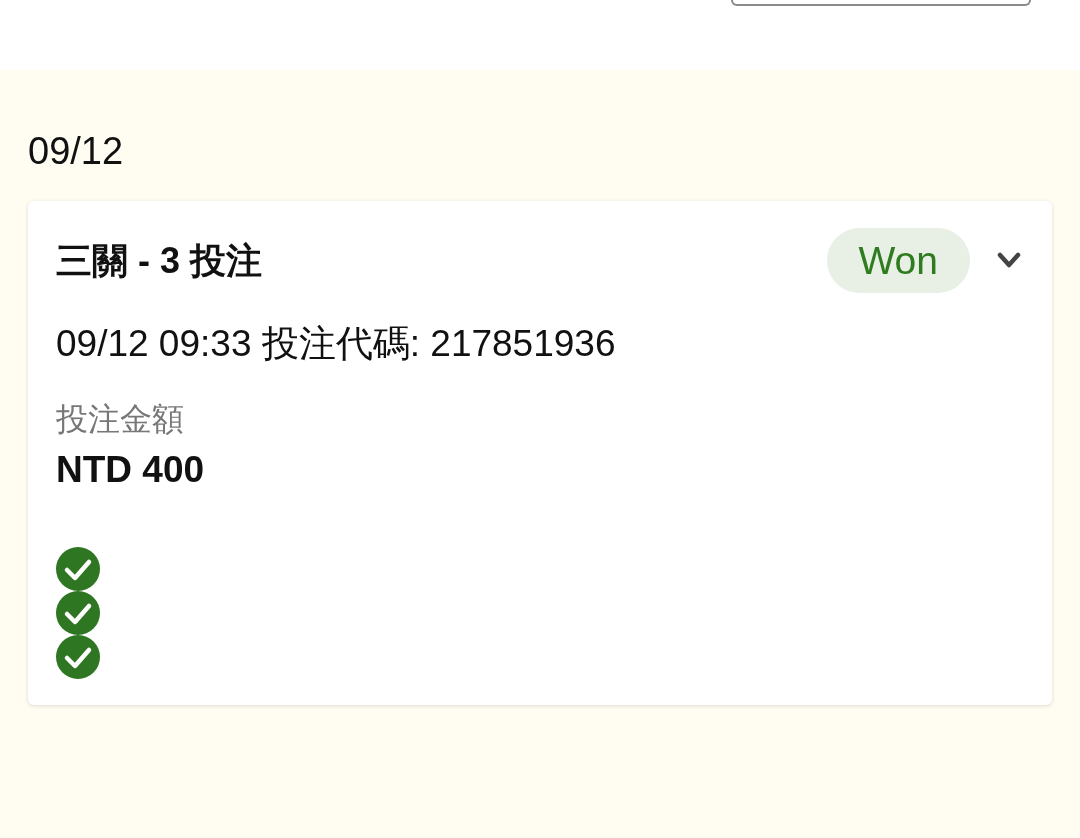  Describe the element at coordinates (76, 151) in the screenshot. I see `date-heading: 09/12` at that location.